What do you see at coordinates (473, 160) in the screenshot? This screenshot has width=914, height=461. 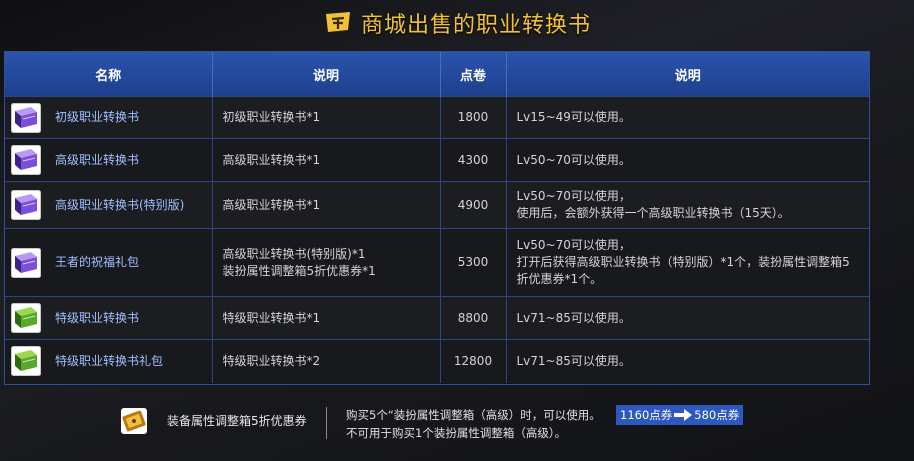 I see `row-price-cell: 4300` at bounding box center [473, 160].